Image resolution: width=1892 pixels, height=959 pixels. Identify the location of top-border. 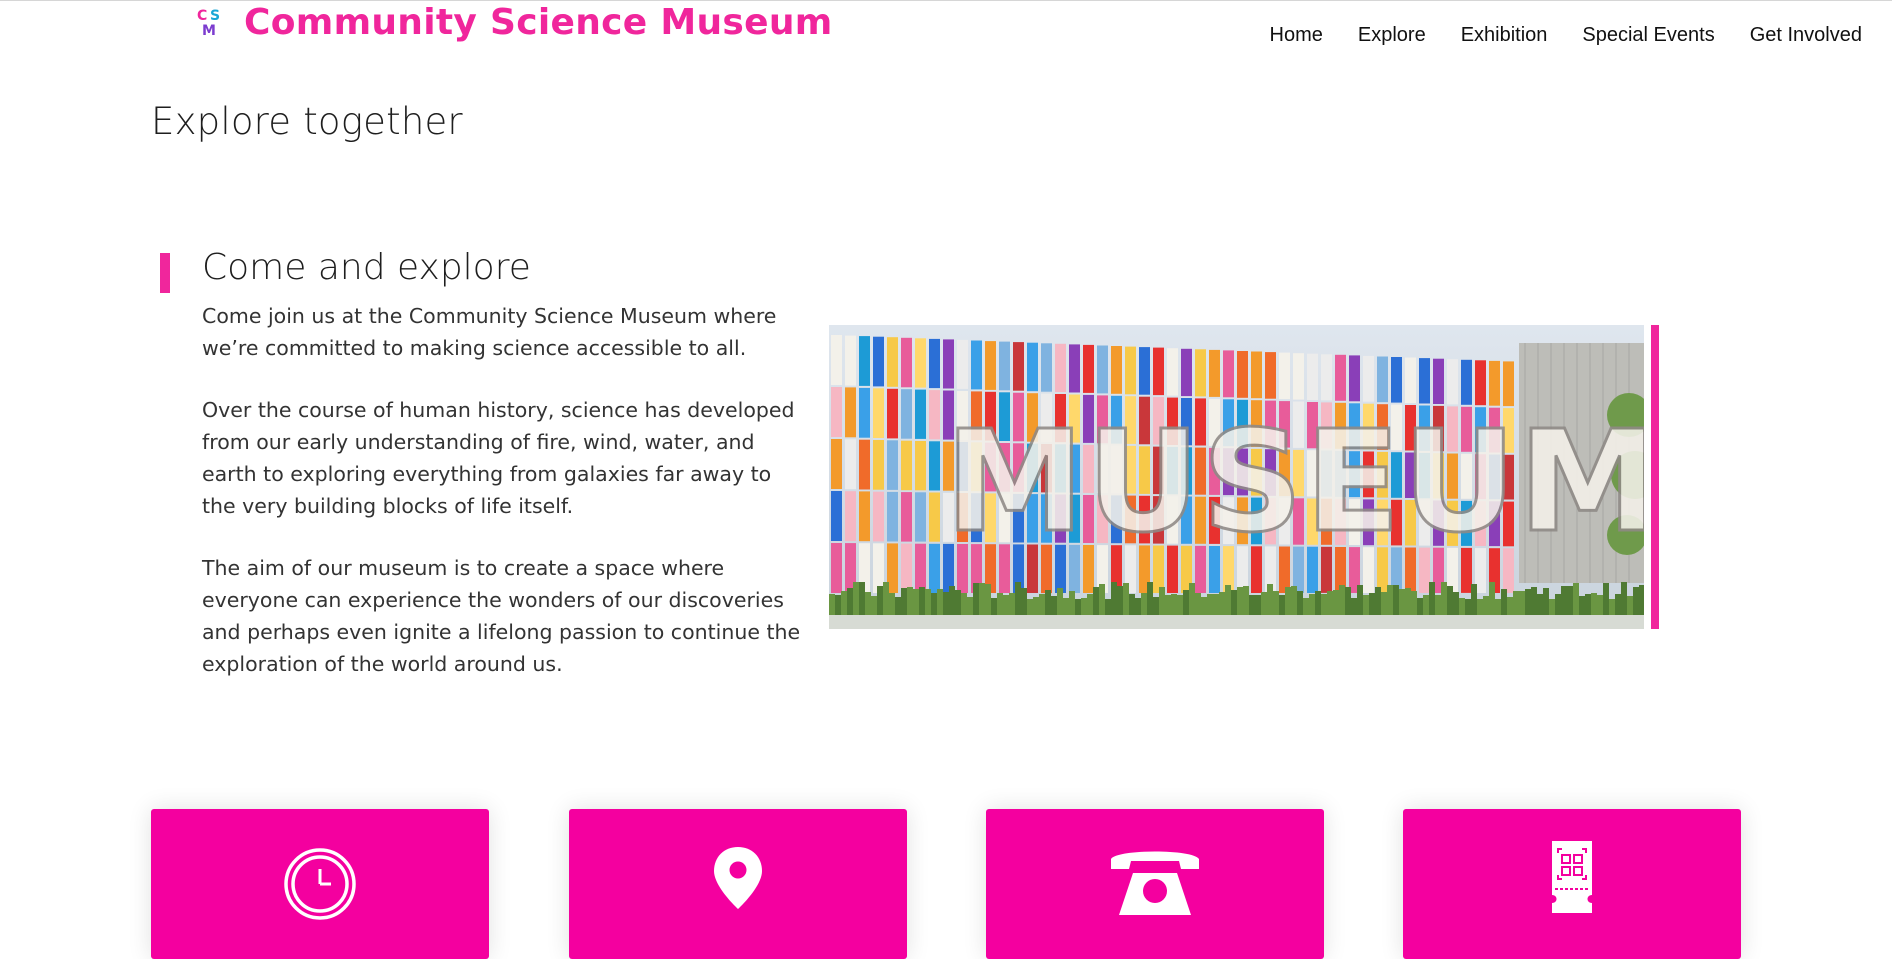
(946, 0).